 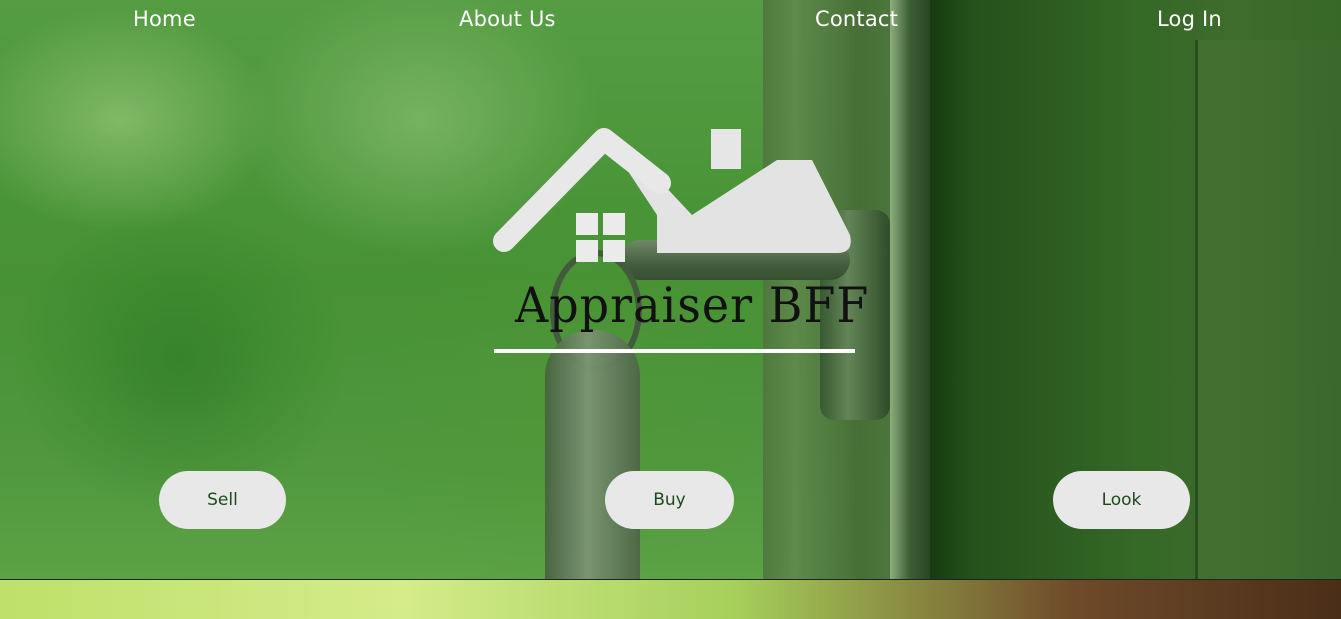 What do you see at coordinates (674, 351) in the screenshot?
I see `logo-underline` at bounding box center [674, 351].